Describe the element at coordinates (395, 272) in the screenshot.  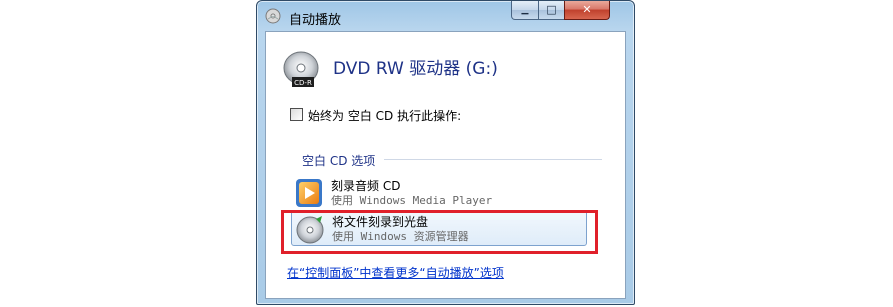
I see `more-options-link: 在“控制面板”中查看更多“自动播放”选项` at that location.